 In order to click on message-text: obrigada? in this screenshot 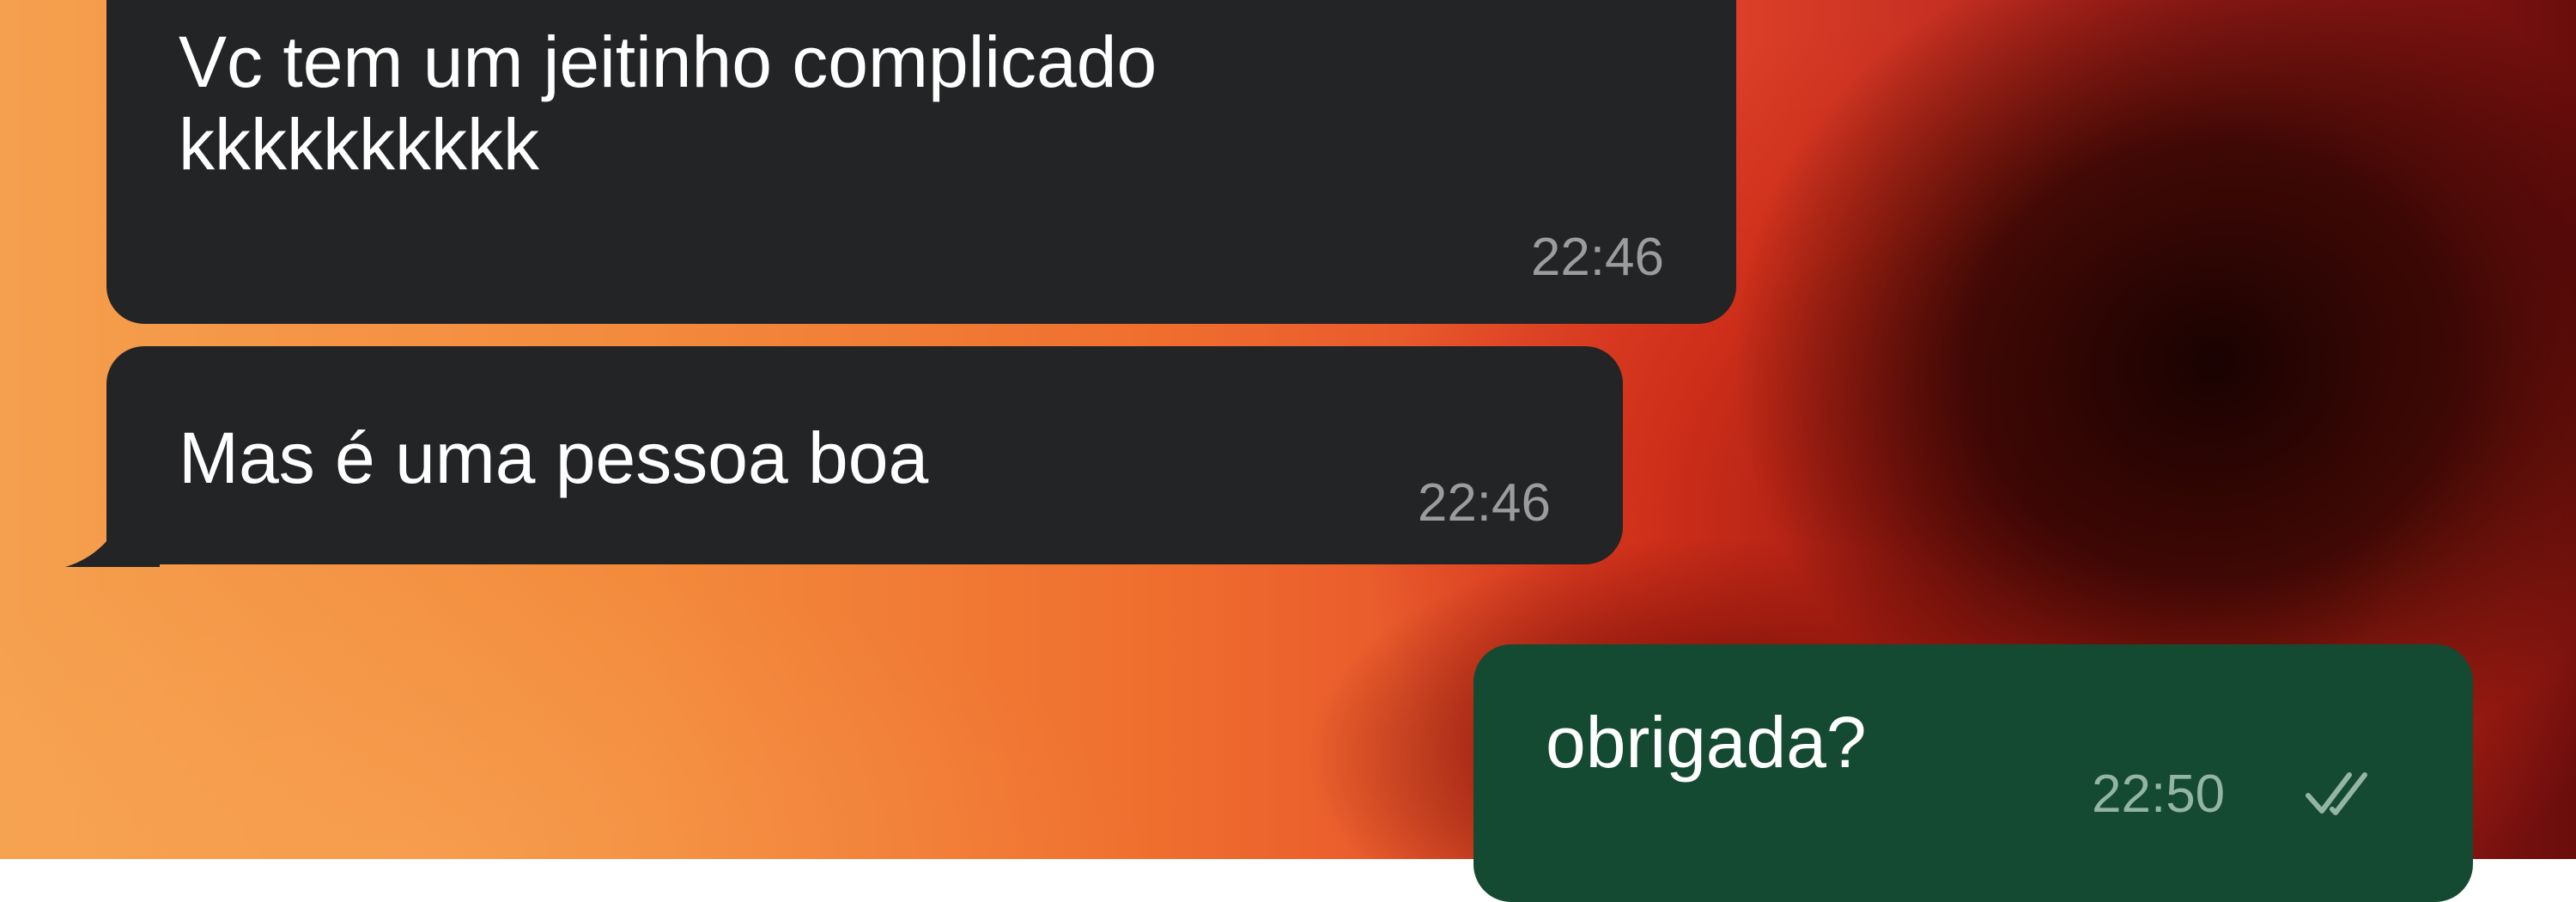, I will do `click(1707, 742)`.